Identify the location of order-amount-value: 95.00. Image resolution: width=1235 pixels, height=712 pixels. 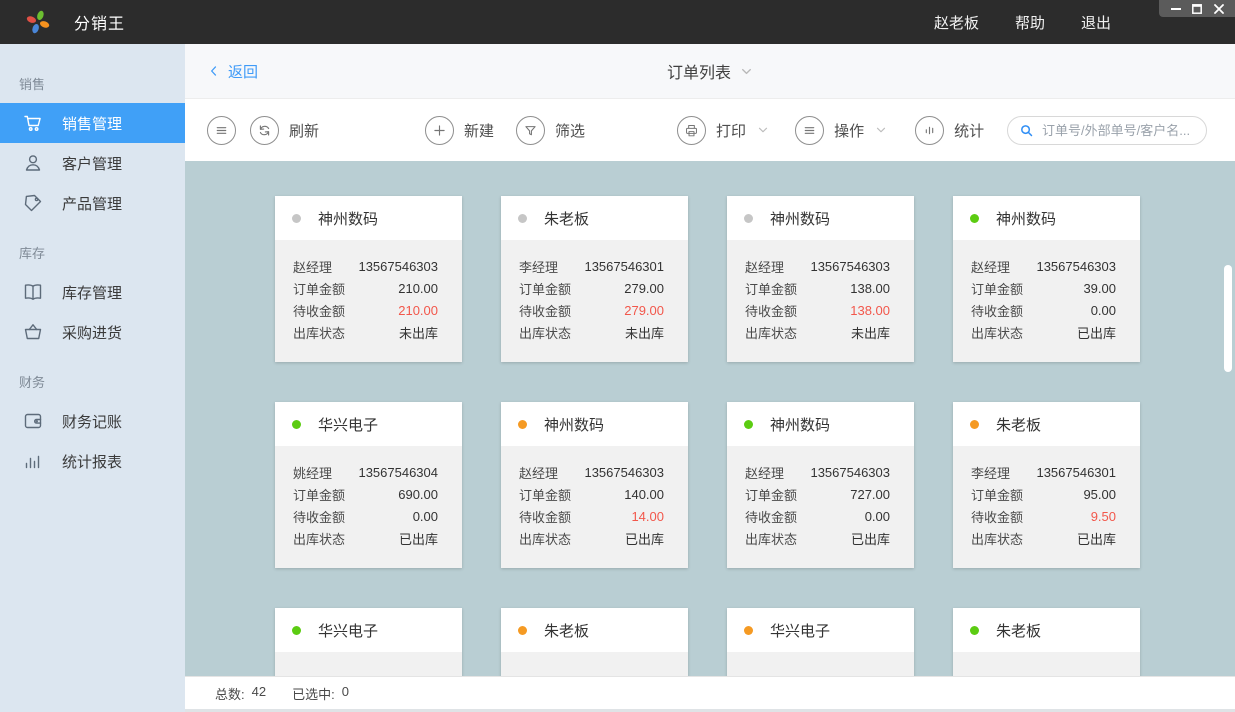
(1099, 494).